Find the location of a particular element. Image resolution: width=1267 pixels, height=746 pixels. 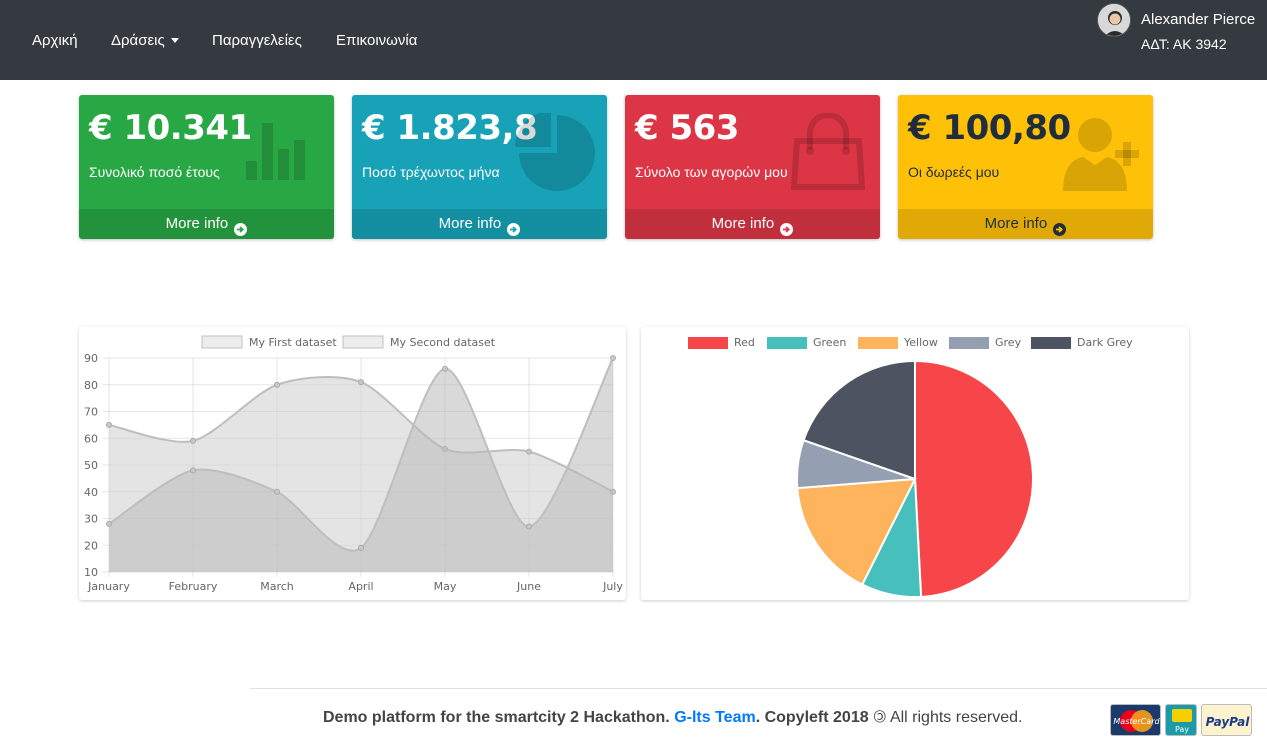

info-box-purchases-total: € 563 Σύνολο των αγορών μου More info is located at coordinates (752, 167).